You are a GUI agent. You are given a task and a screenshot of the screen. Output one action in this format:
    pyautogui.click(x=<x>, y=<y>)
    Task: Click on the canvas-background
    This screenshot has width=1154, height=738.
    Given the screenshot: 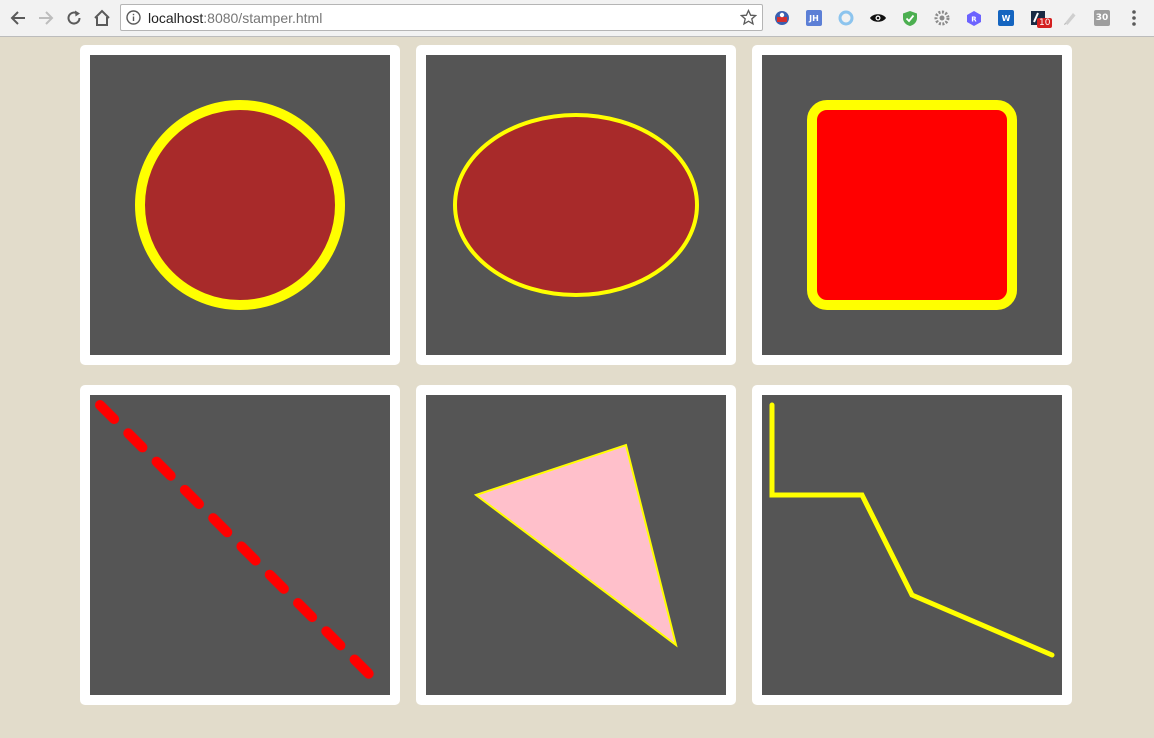 What is the action you would take?
    pyautogui.click(x=912, y=545)
    